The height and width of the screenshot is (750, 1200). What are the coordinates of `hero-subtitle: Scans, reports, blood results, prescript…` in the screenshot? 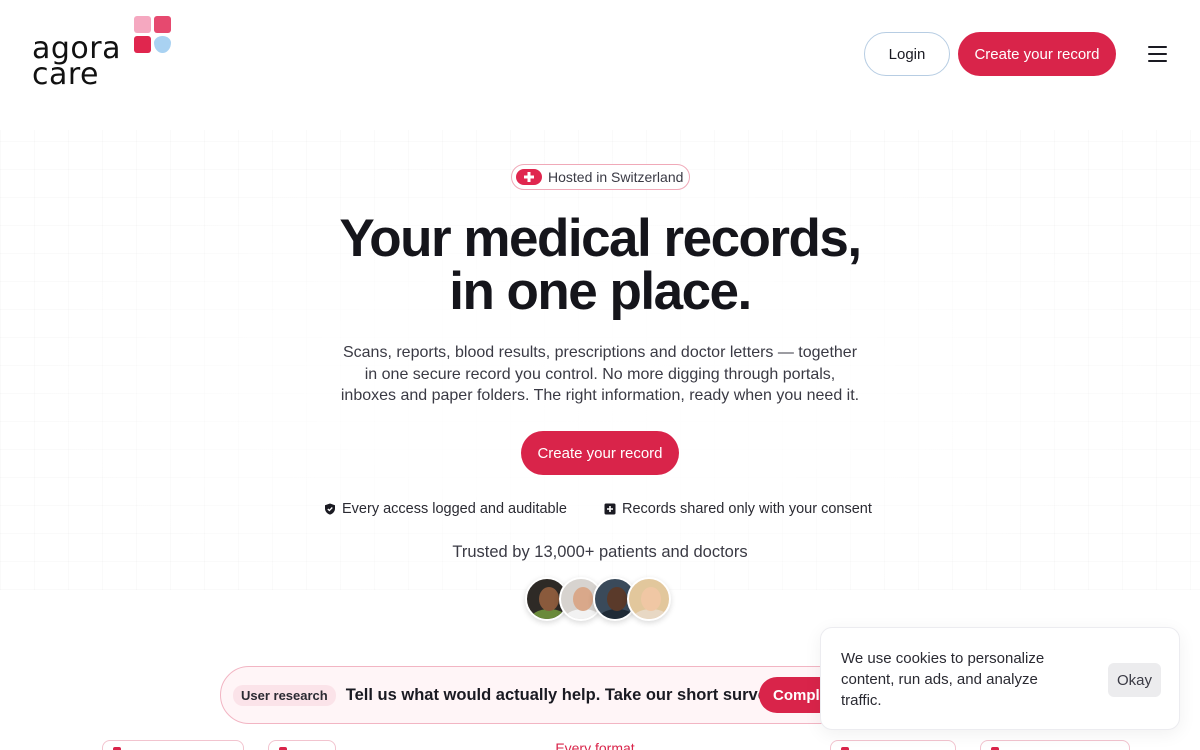 It's located at (600, 374).